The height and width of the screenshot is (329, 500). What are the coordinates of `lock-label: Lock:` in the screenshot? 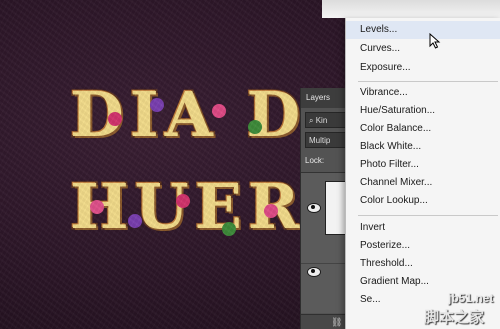 It's located at (315, 160).